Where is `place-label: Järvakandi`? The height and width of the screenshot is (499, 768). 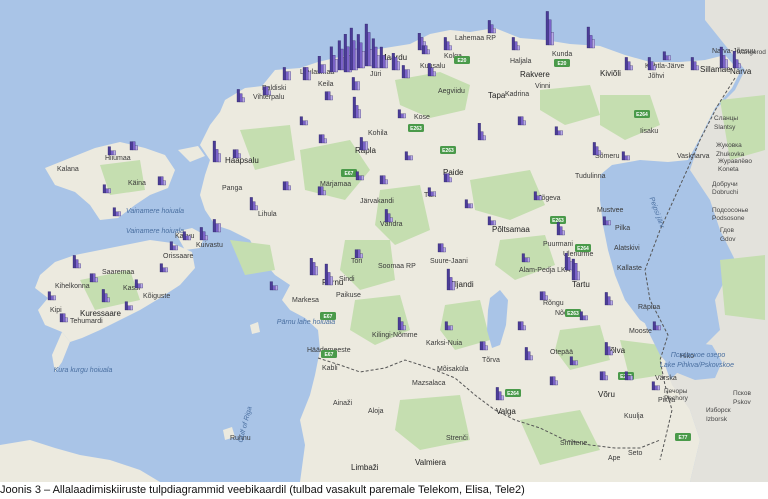 place-label: Järvakandi is located at coordinates (377, 201).